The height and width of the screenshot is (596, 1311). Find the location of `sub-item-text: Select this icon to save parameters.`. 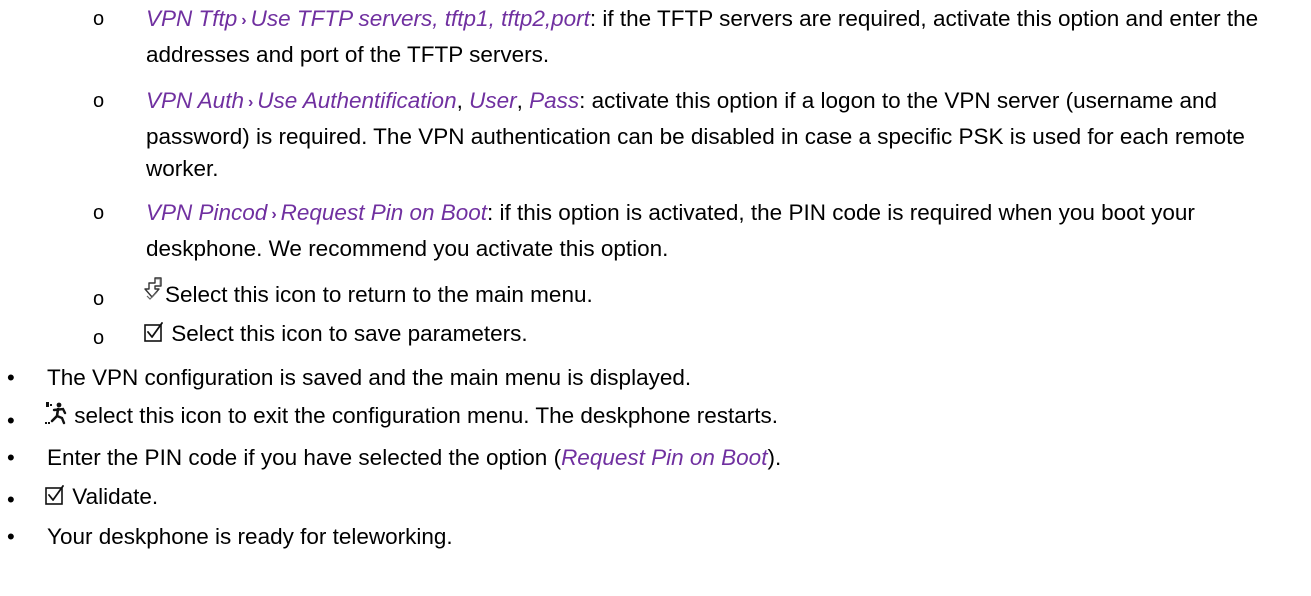

sub-item-text: Select this icon to save parameters. is located at coordinates (723, 334).